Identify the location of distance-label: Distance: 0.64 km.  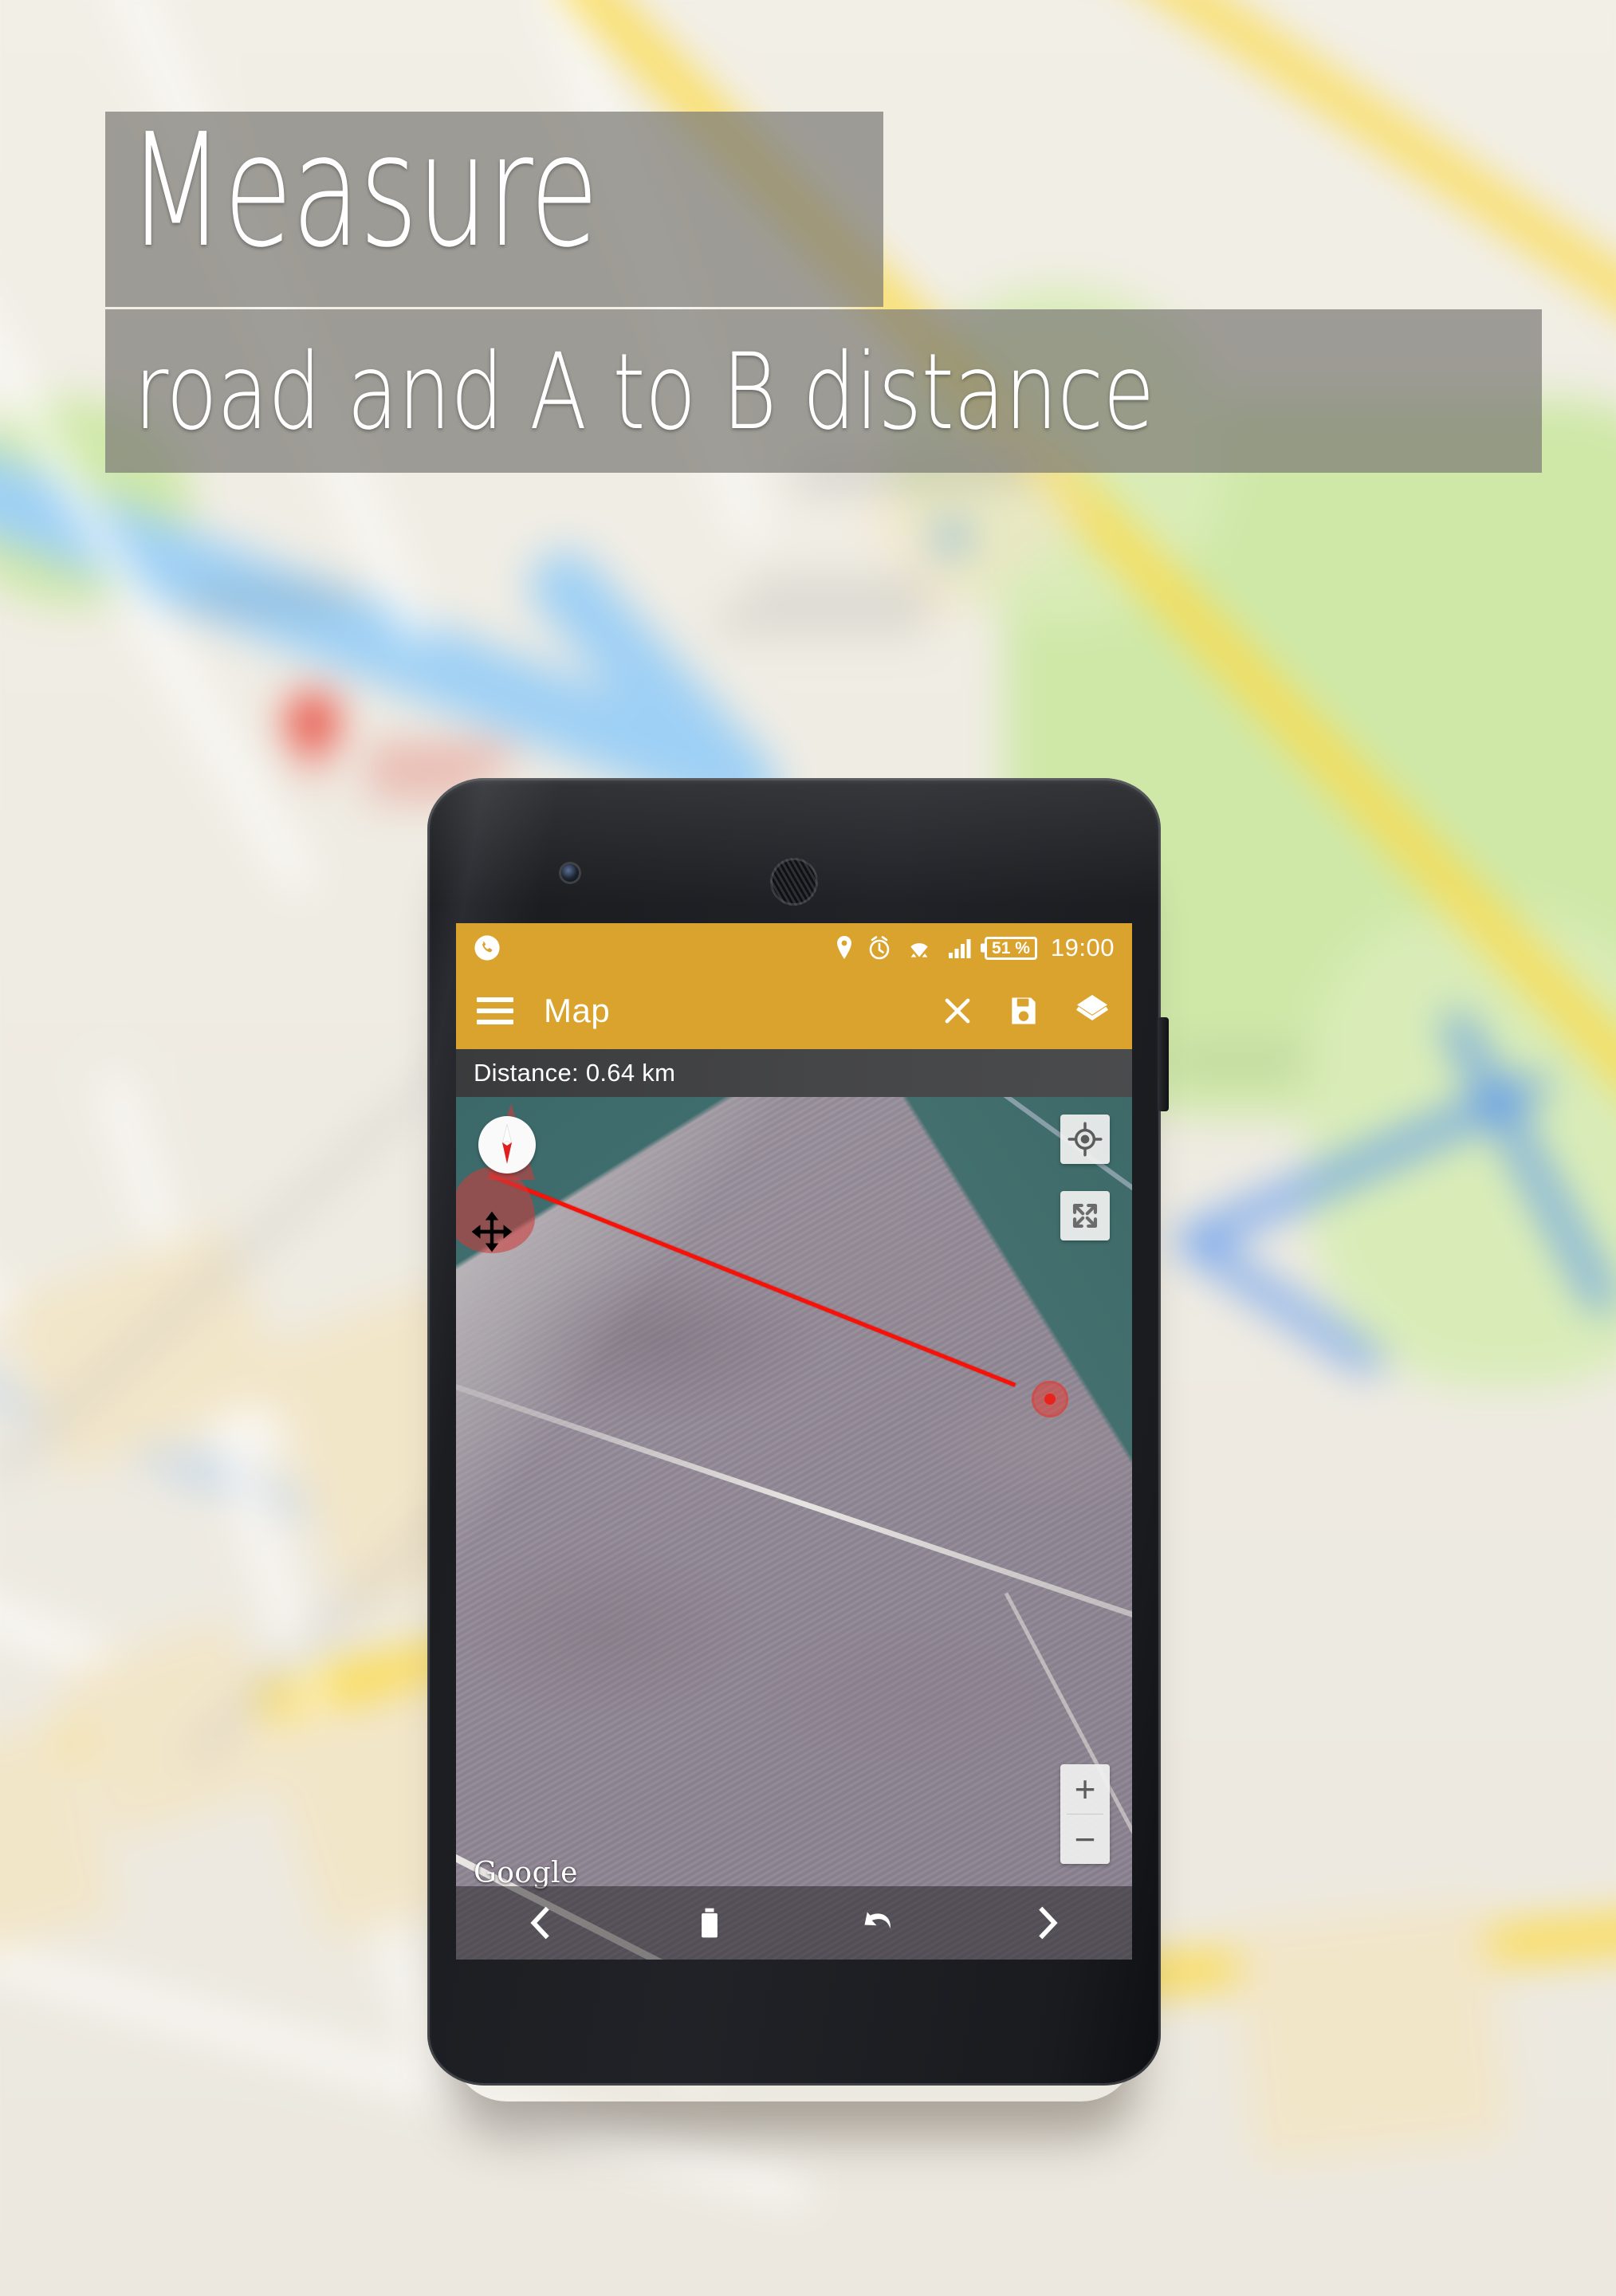
(575, 1073).